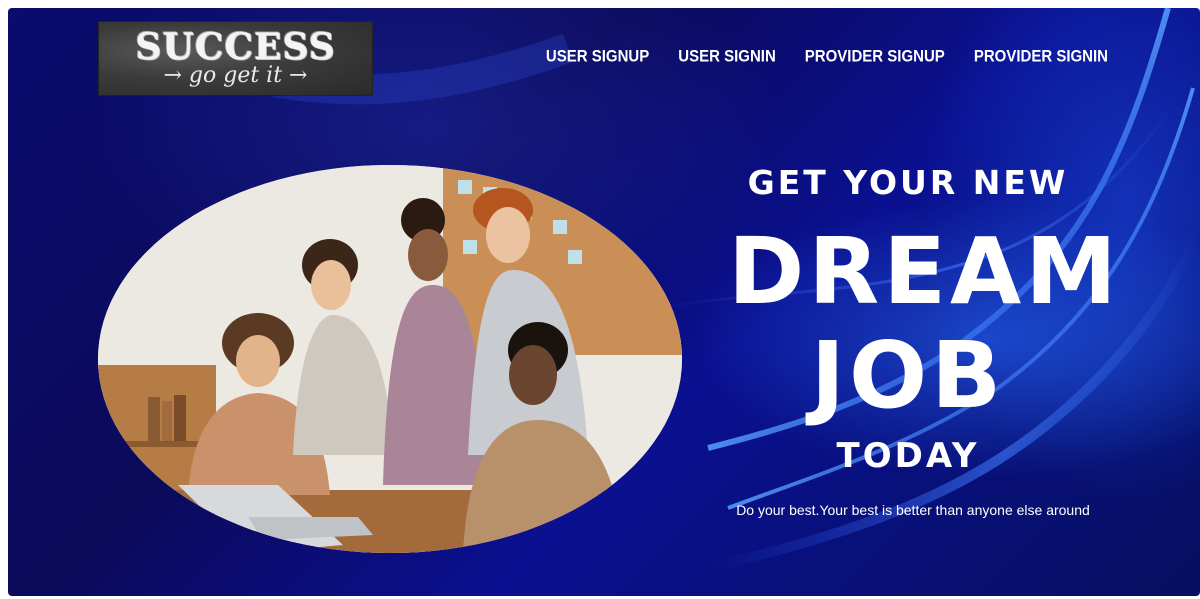 This screenshot has height=599, width=1200. What do you see at coordinates (875, 56) in the screenshot?
I see `nav-provider-signup: PROVIDER SIGNUP` at bounding box center [875, 56].